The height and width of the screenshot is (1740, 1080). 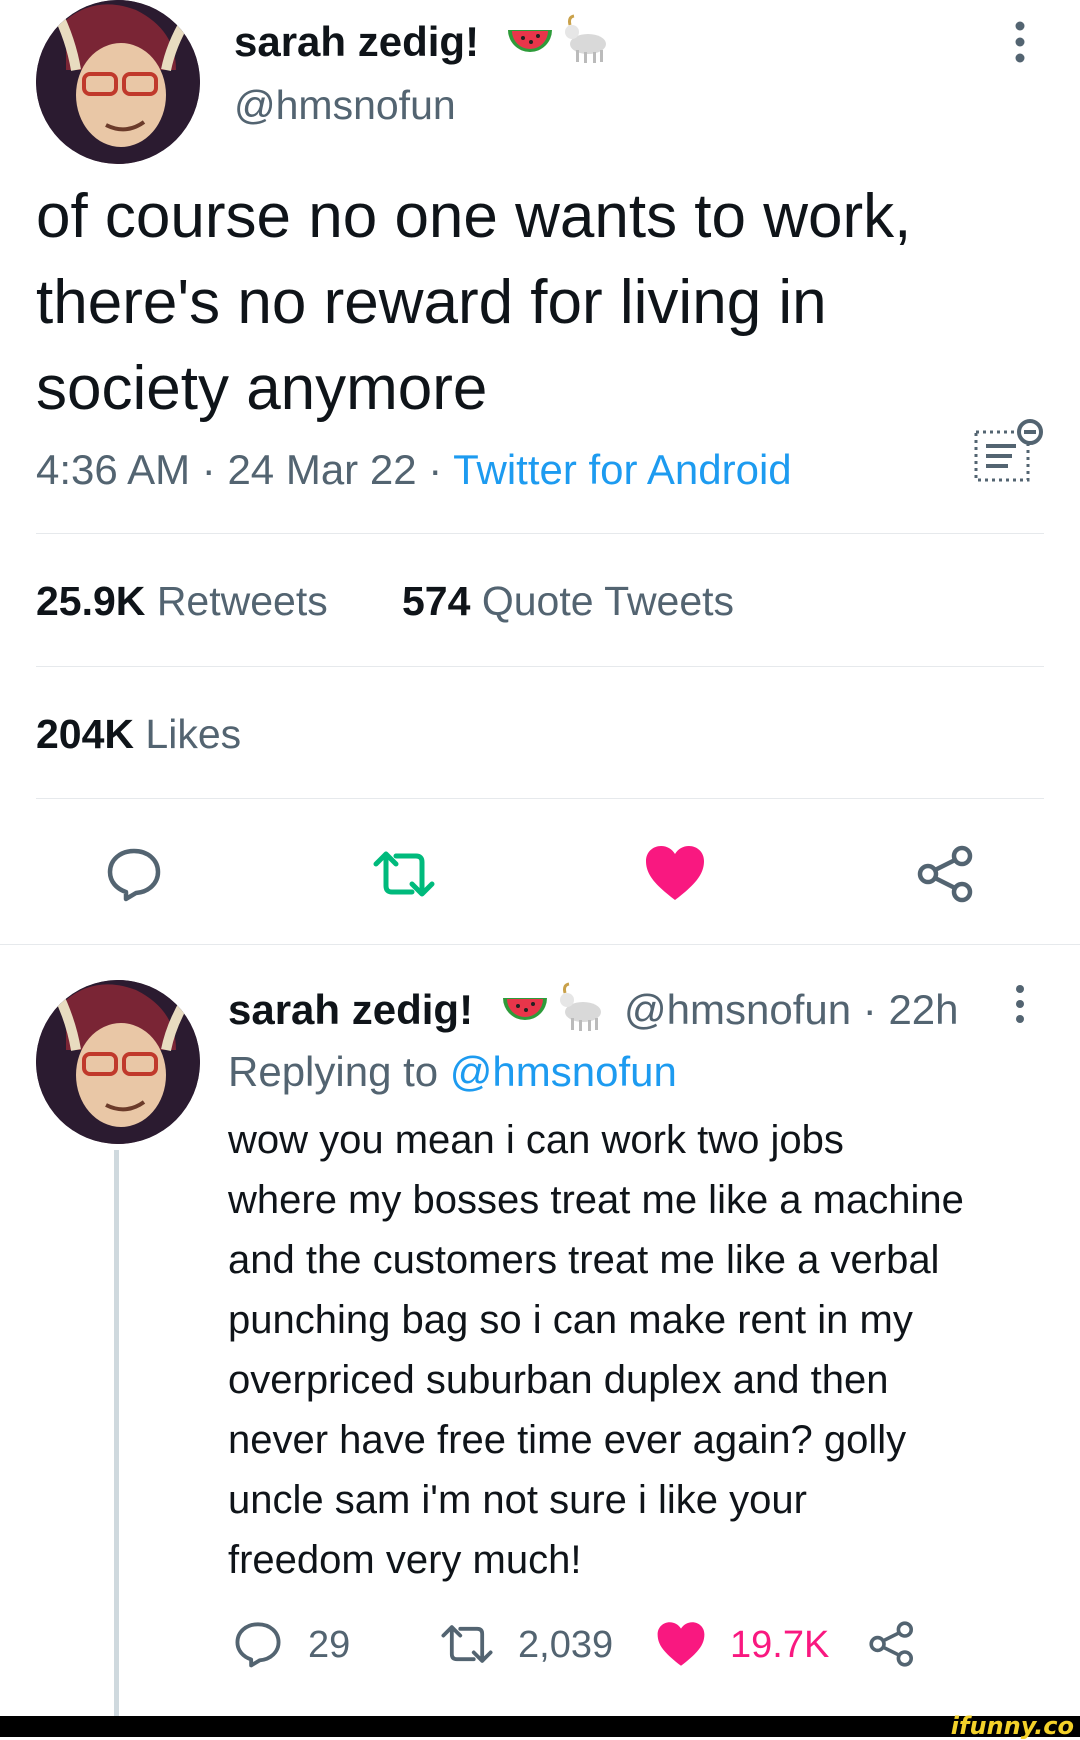 I want to click on quote-count: 574, so click(x=436, y=601).